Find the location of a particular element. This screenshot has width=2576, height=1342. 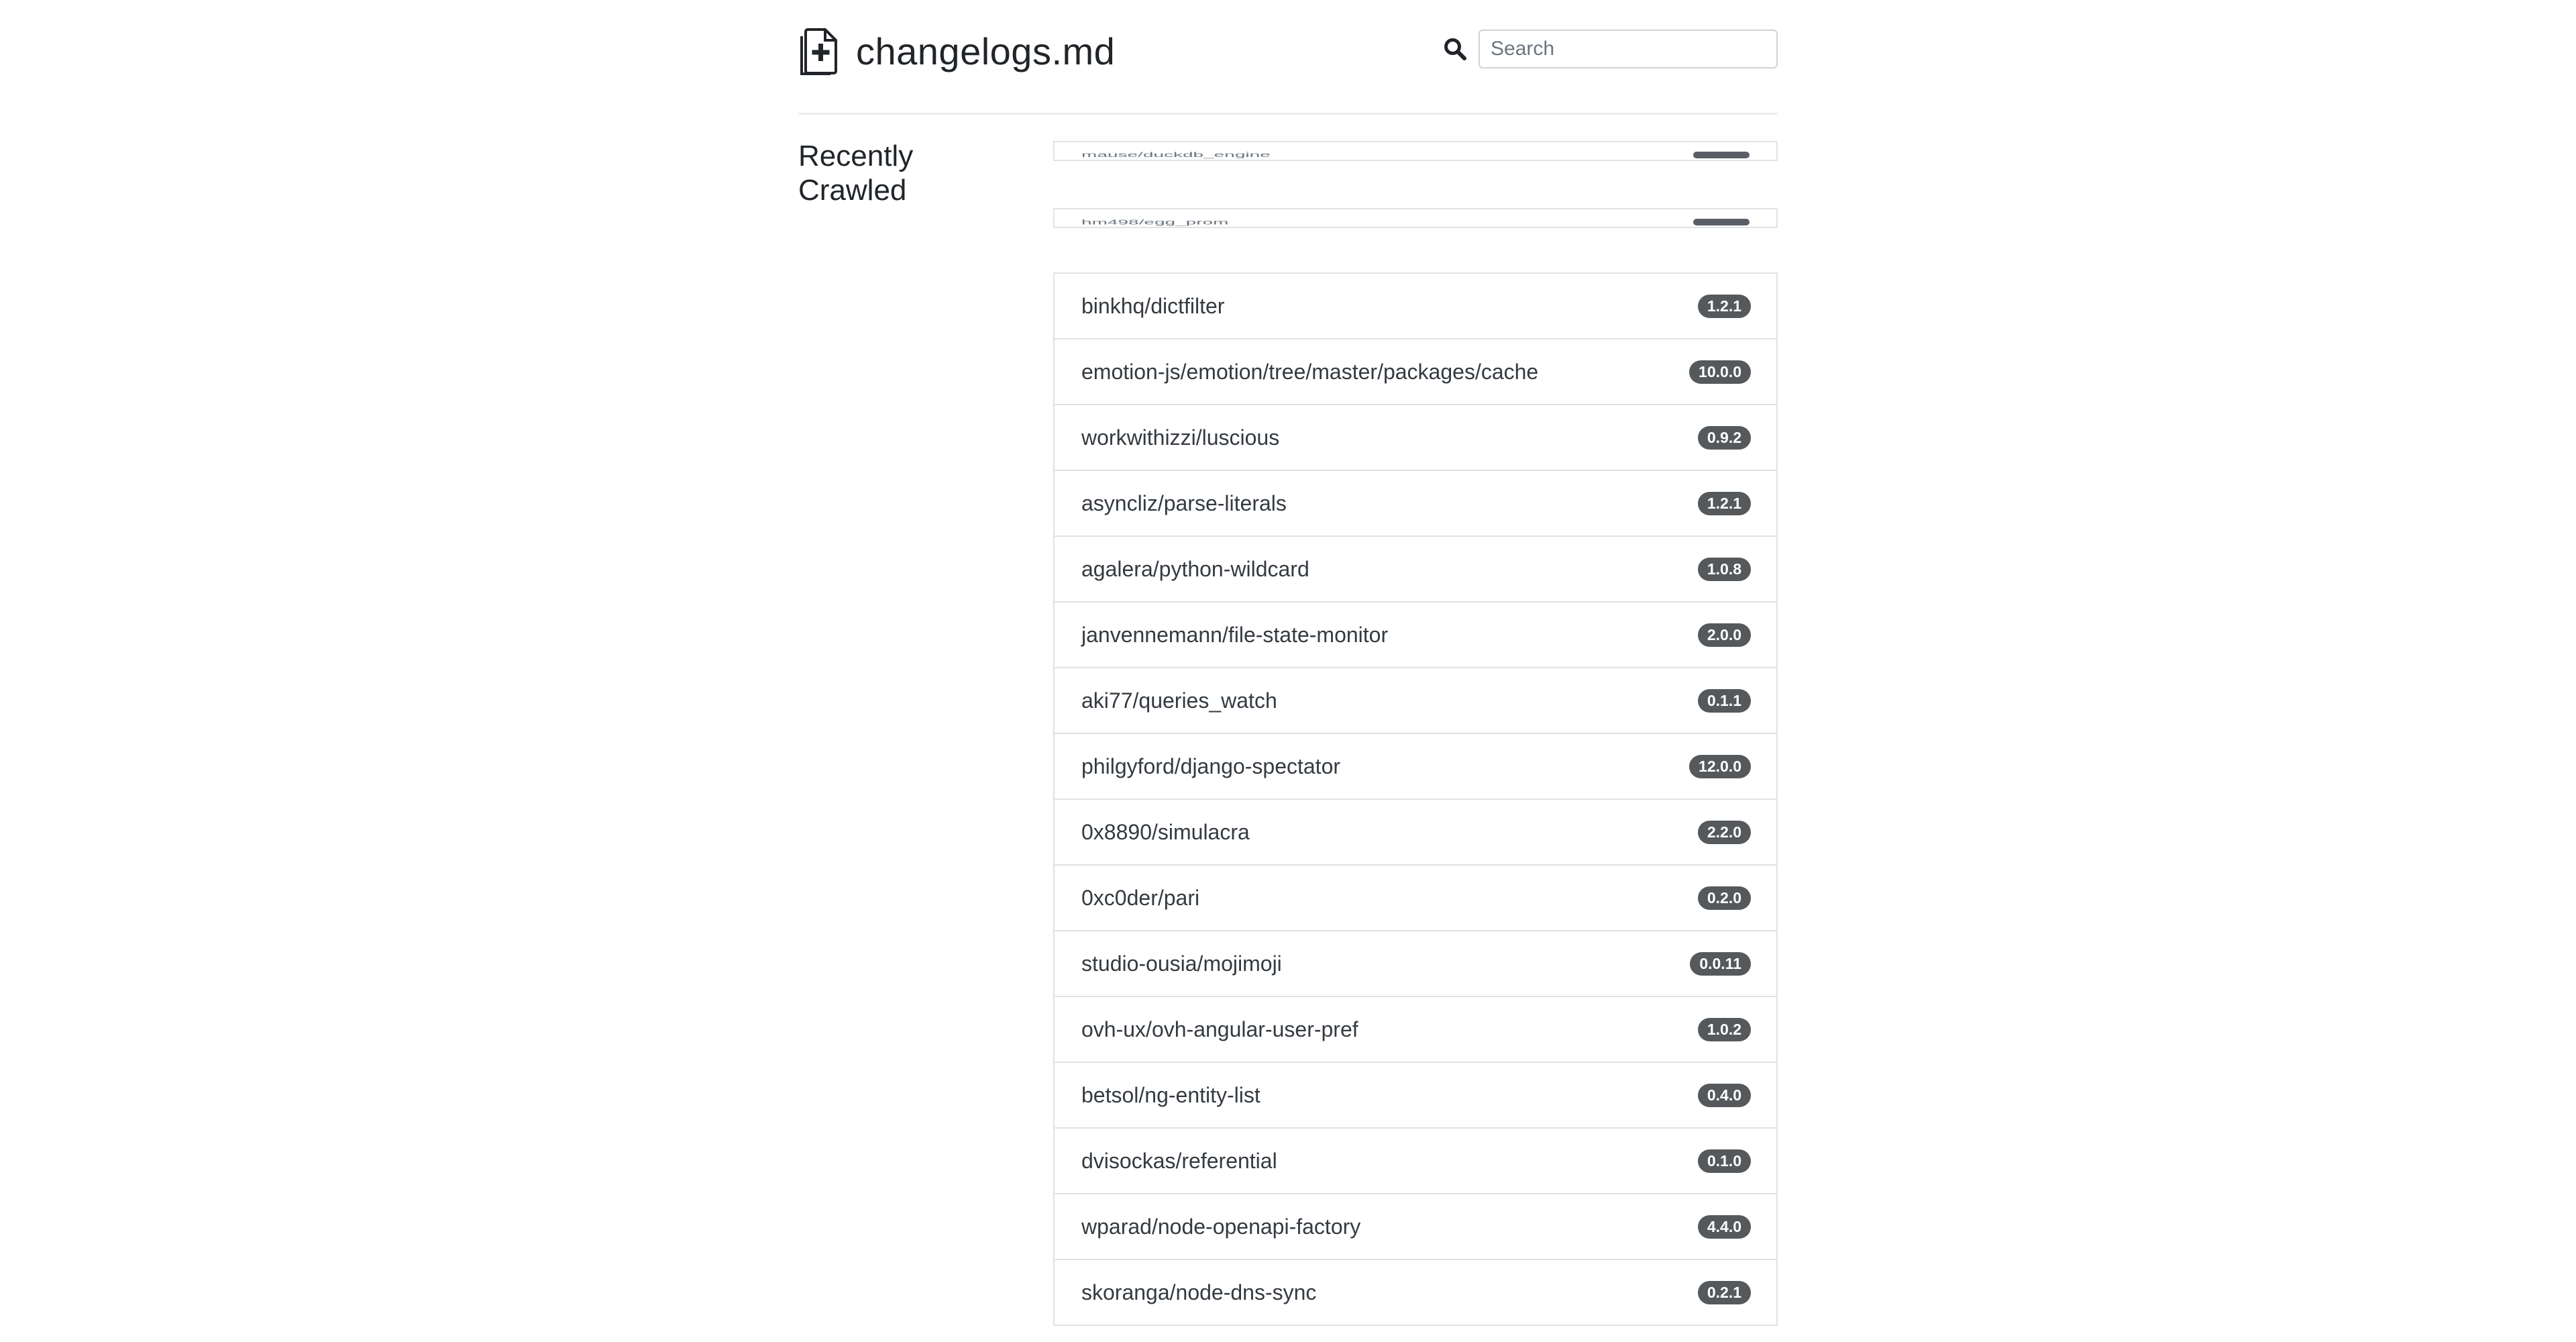

list-item: dvisockas/referential 0.1.0 is located at coordinates (1415, 1162).